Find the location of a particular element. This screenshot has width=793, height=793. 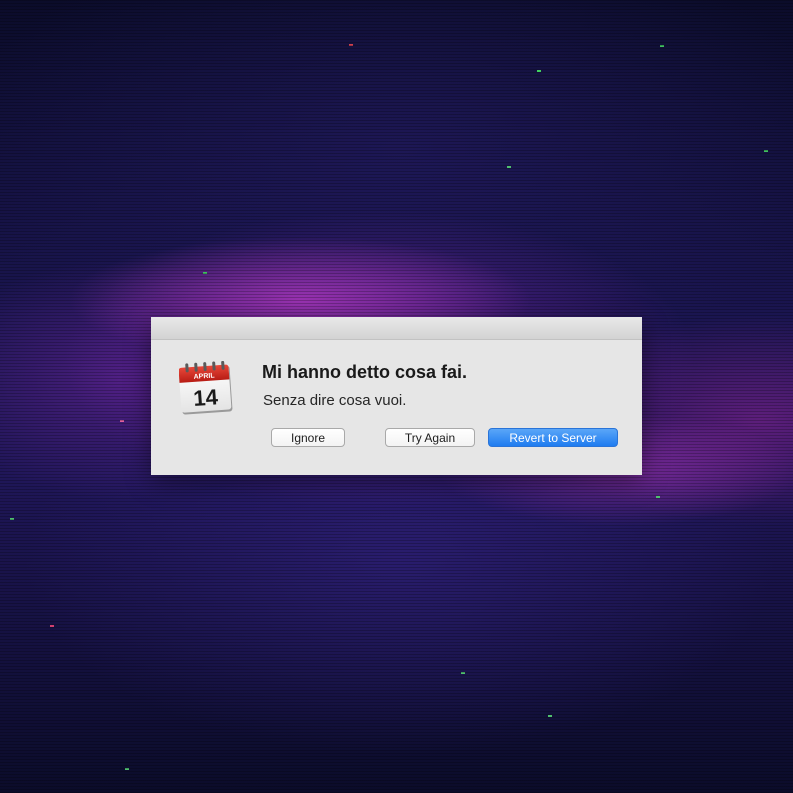

calendar-day-text: 14 is located at coordinates (206, 397).